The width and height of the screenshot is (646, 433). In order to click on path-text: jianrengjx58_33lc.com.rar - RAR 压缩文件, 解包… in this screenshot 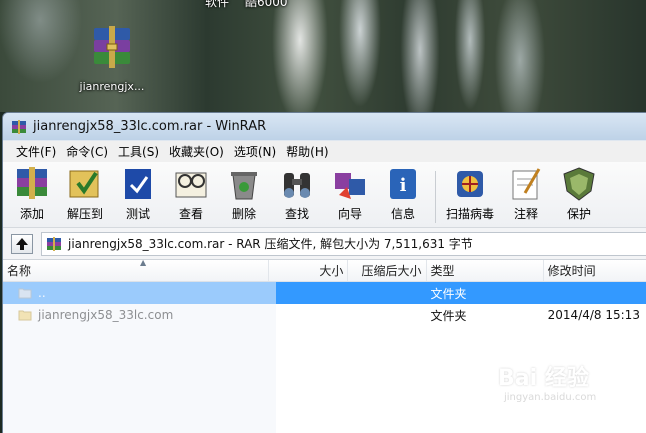, I will do `click(270, 244)`.